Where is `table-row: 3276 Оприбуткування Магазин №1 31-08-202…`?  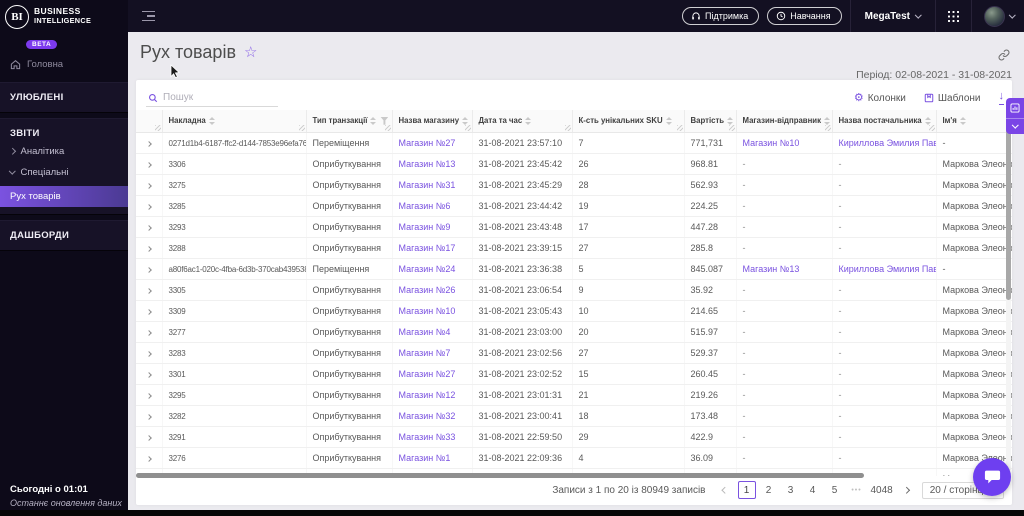
table-row: 3276 Оприбуткування Магазин №1 31-08-202… is located at coordinates (574, 458).